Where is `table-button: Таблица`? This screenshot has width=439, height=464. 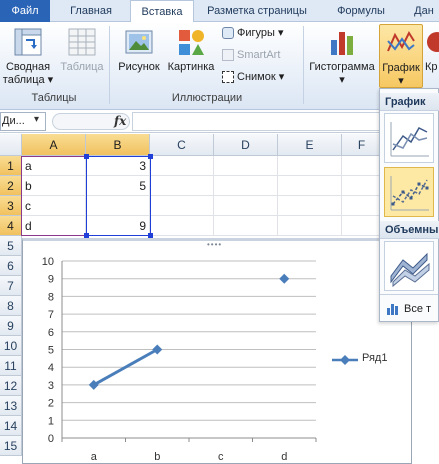
table-button: Таблица is located at coordinates (82, 56).